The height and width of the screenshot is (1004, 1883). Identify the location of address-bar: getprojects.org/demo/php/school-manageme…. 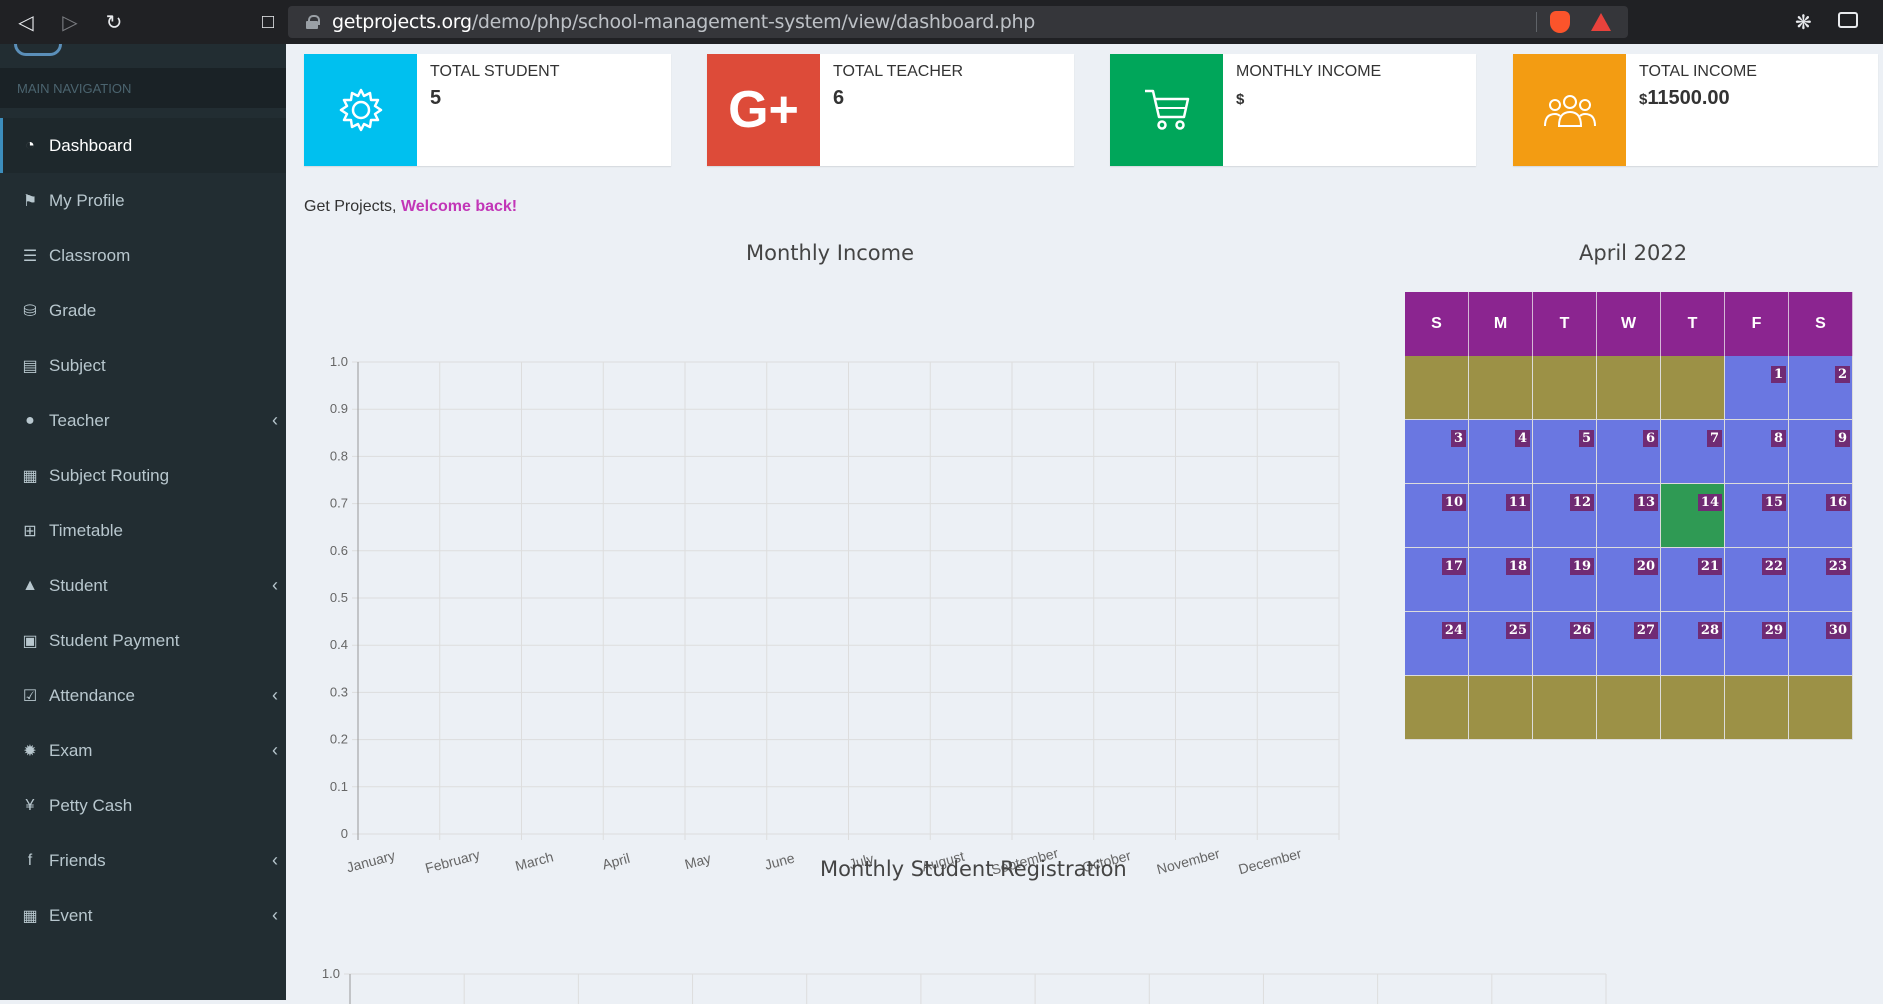
(958, 22).